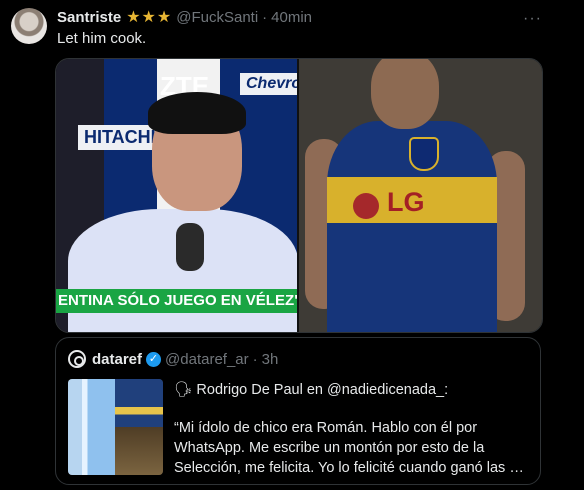 The height and width of the screenshot is (490, 584). Describe the element at coordinates (532, 19) in the screenshot. I see `more-options-icon: ···` at that location.